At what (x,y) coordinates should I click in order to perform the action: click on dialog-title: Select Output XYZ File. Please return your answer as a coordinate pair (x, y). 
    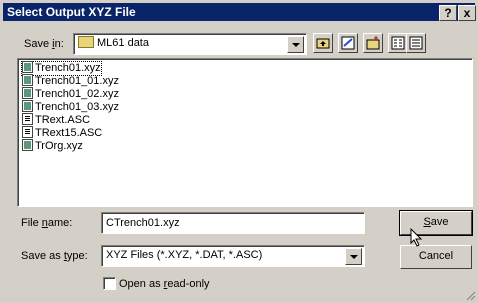
    Looking at the image, I should click on (71, 12).